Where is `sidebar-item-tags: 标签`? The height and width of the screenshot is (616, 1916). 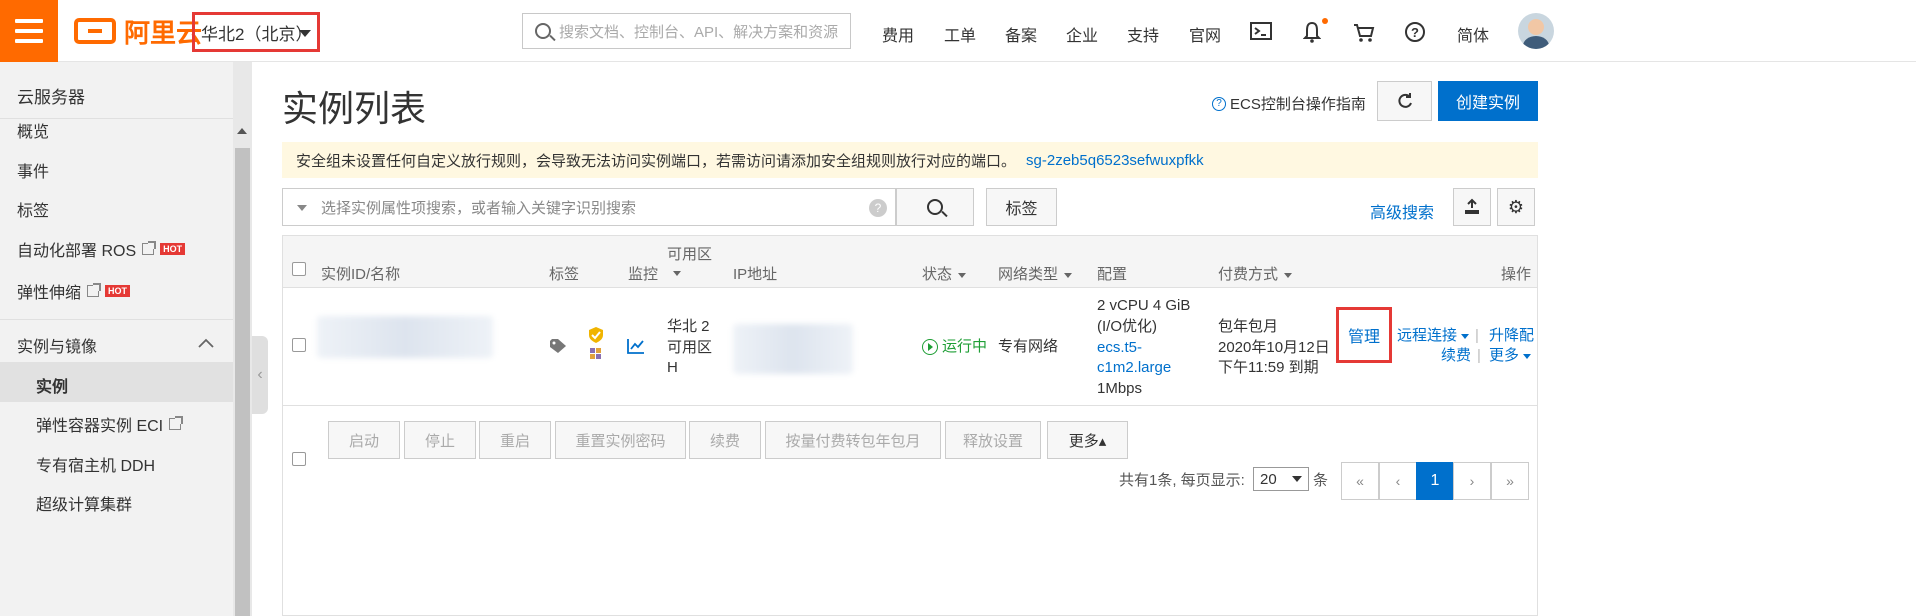 sidebar-item-tags: 标签 is located at coordinates (33, 209).